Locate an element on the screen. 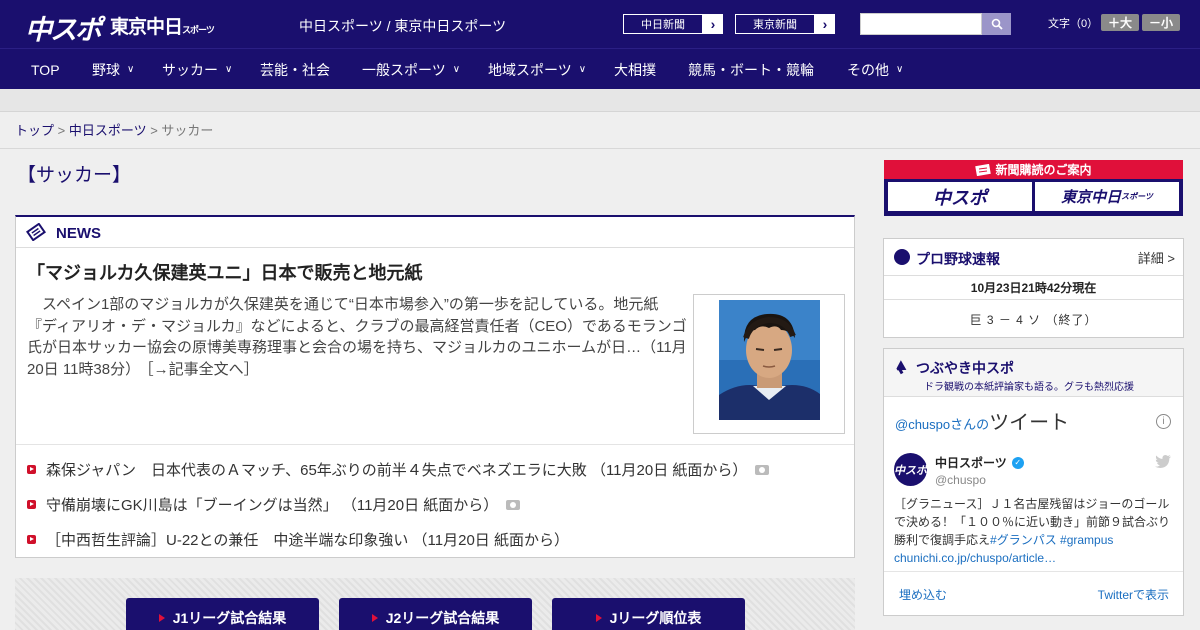 The height and width of the screenshot is (630, 1200). nav-item-general-sports: 一般スポーツ ∨ is located at coordinates (411, 69).